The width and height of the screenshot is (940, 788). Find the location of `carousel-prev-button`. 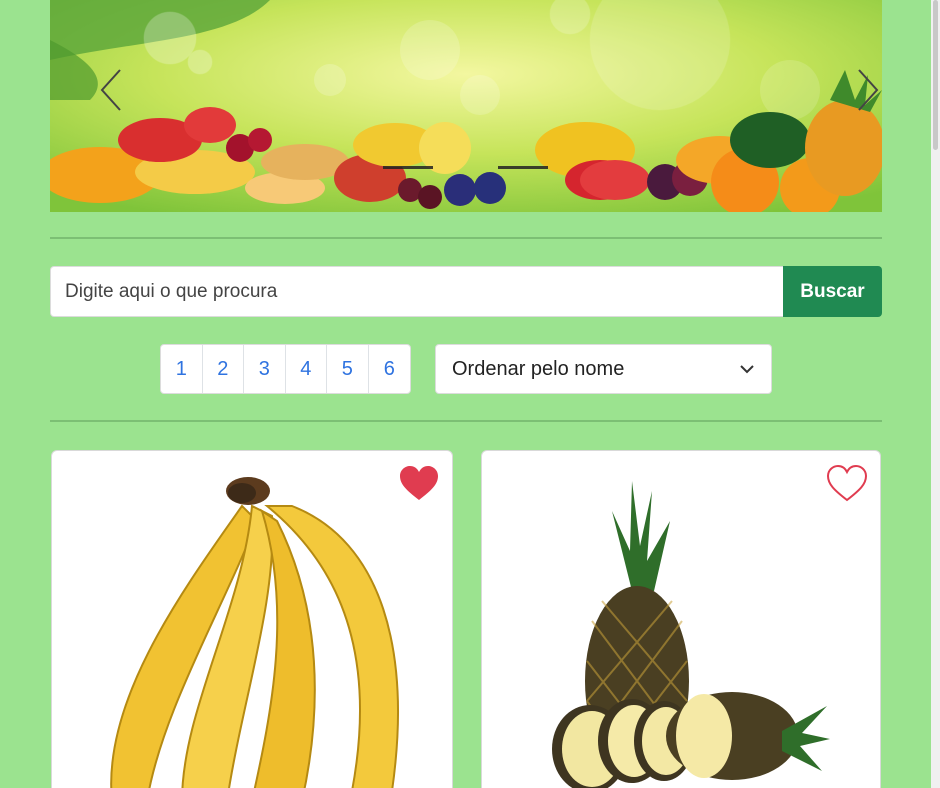

carousel-prev-button is located at coordinates (110, 90).